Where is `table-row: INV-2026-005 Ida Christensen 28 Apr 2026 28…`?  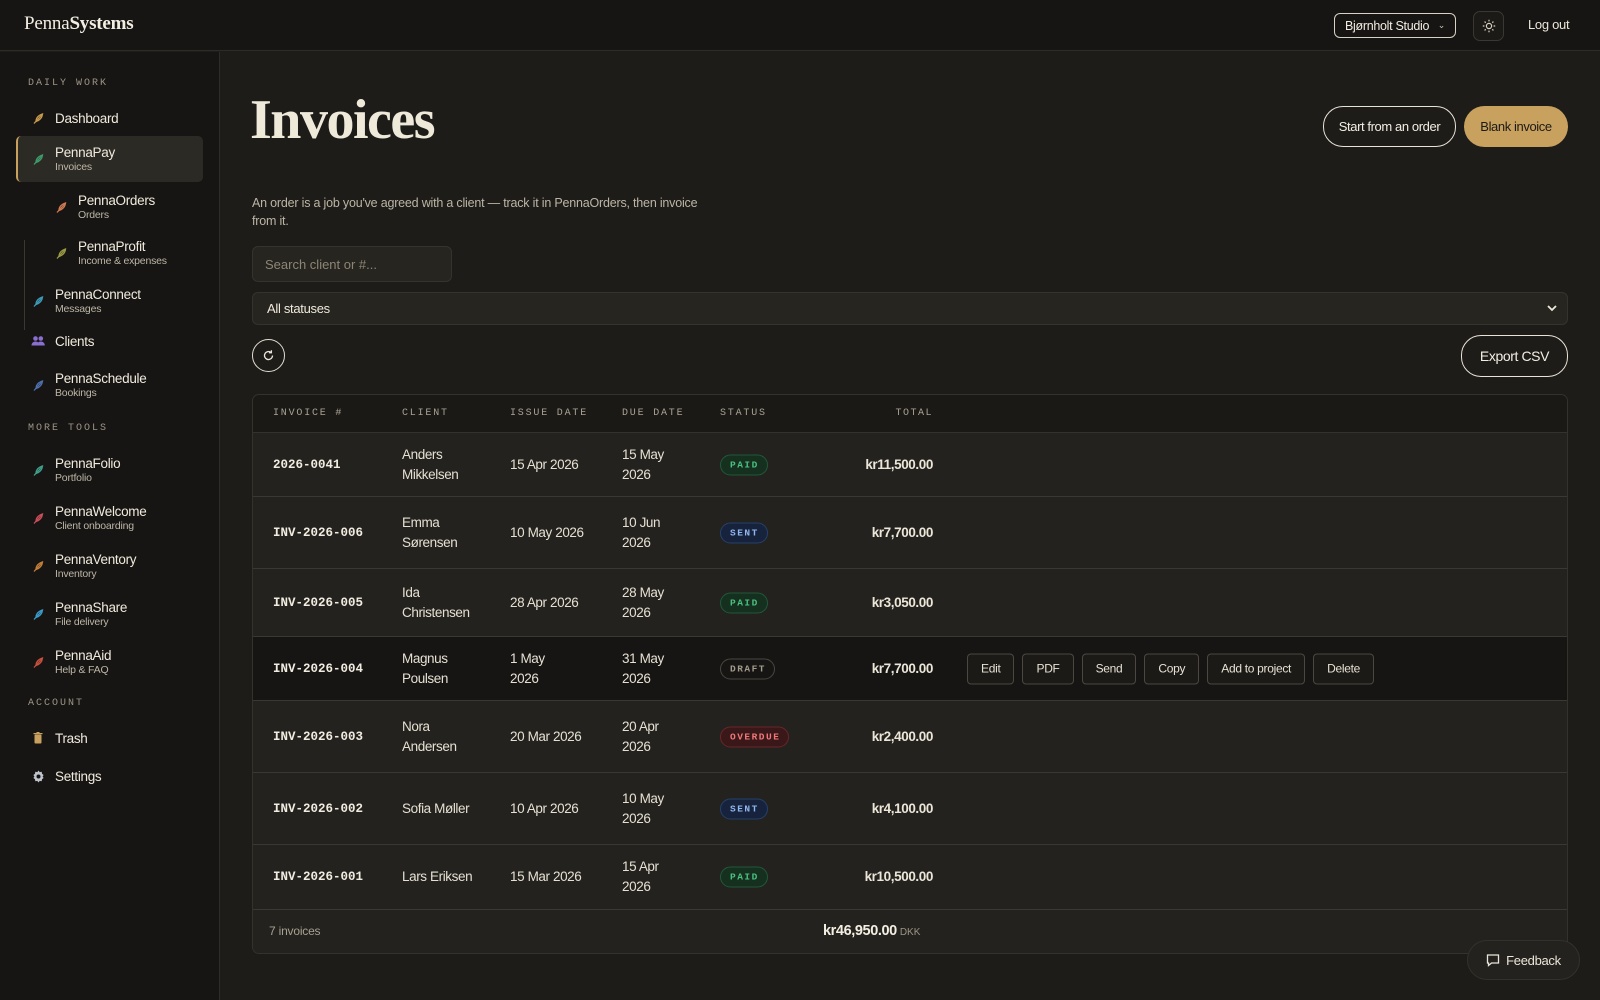 table-row: INV-2026-005 Ida Christensen 28 Apr 2026 28… is located at coordinates (910, 603).